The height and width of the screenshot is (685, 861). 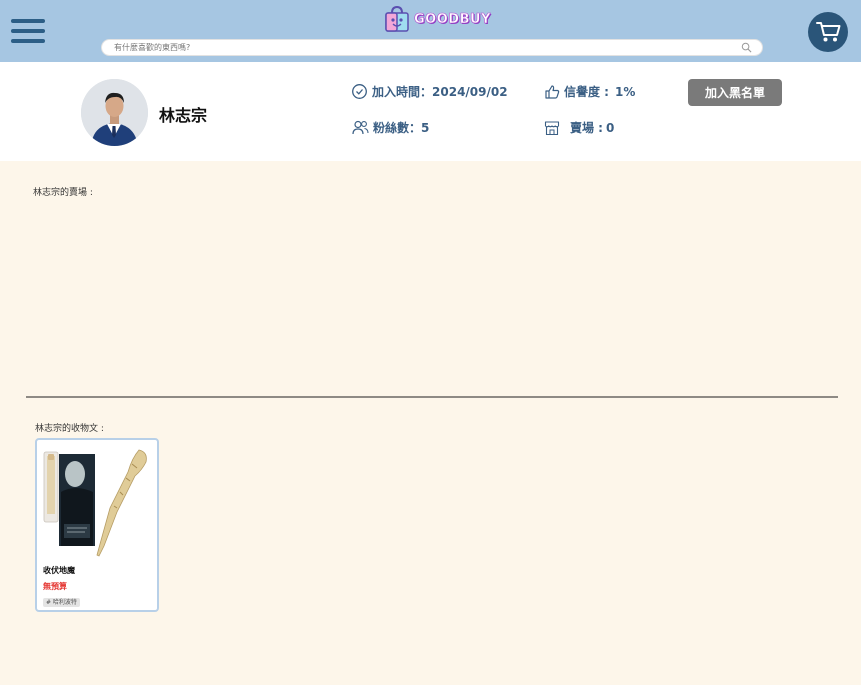 I want to click on store-icon, so click(x=552, y=127).